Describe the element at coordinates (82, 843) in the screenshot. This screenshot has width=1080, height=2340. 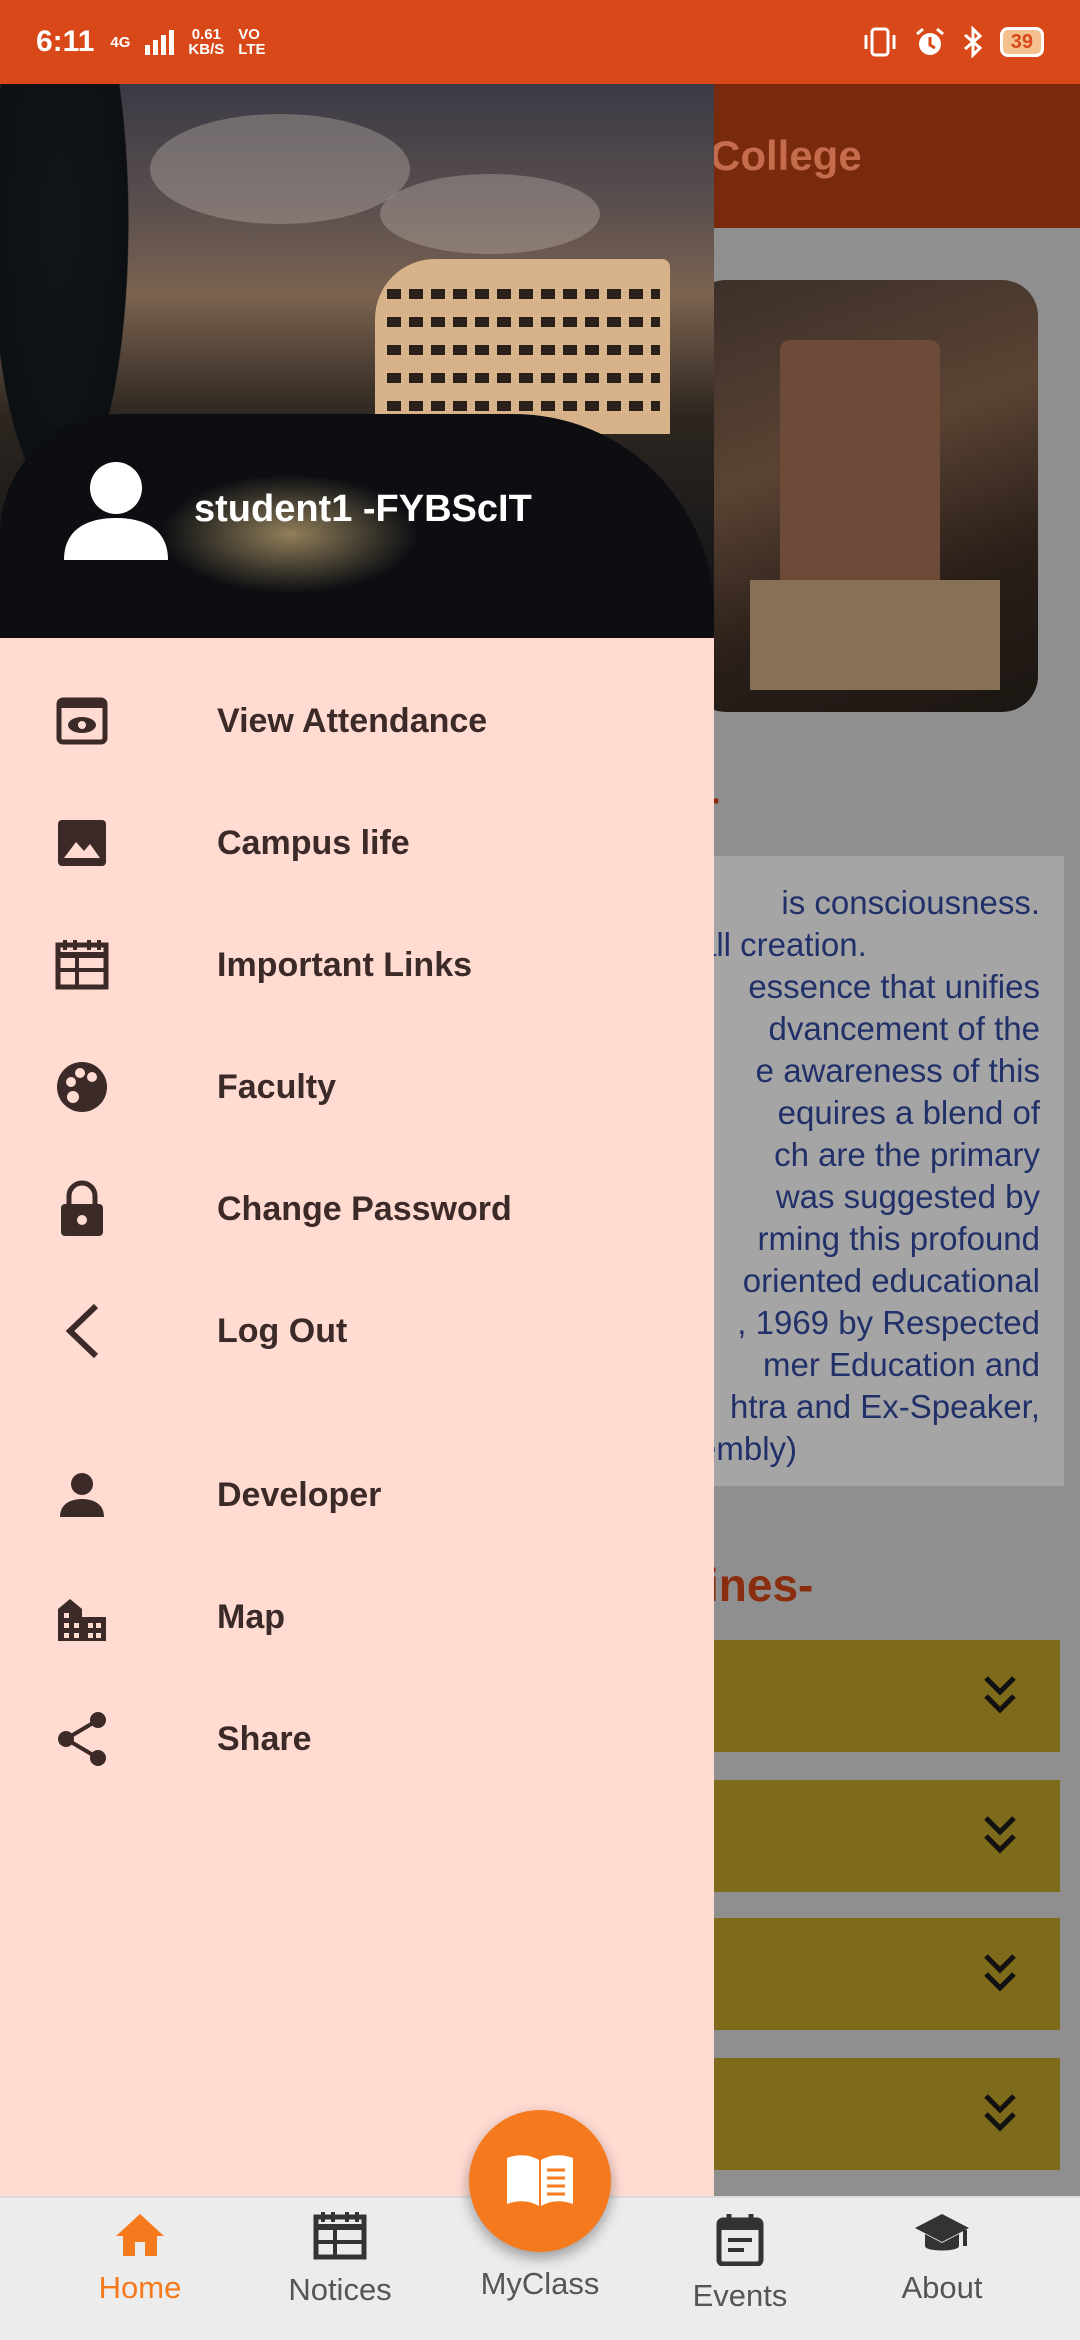
I see `image-icon` at that location.